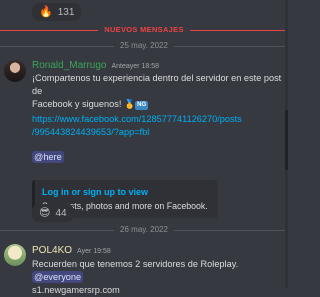 This screenshot has width=320, height=297. I want to click on author-name: Ronald_Marrugo, so click(69, 65).